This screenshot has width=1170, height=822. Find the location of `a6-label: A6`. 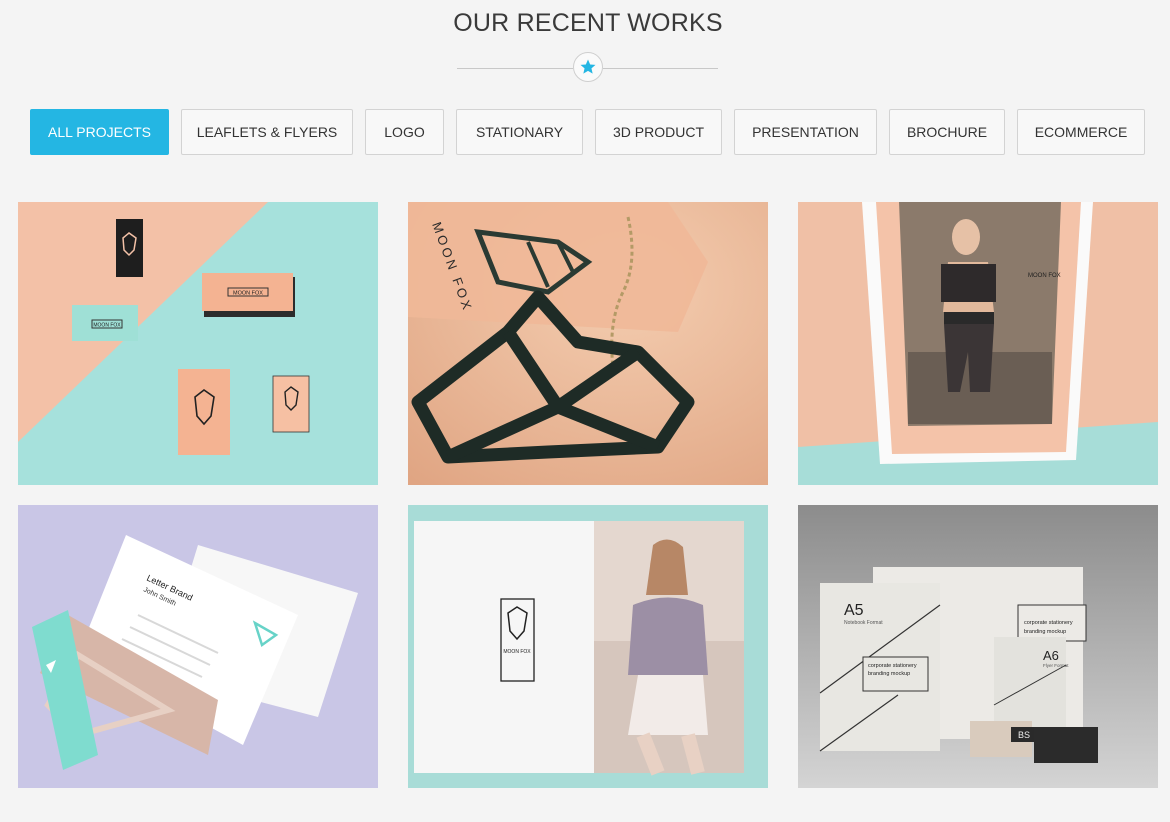

a6-label: A6 is located at coordinates (1051, 655).